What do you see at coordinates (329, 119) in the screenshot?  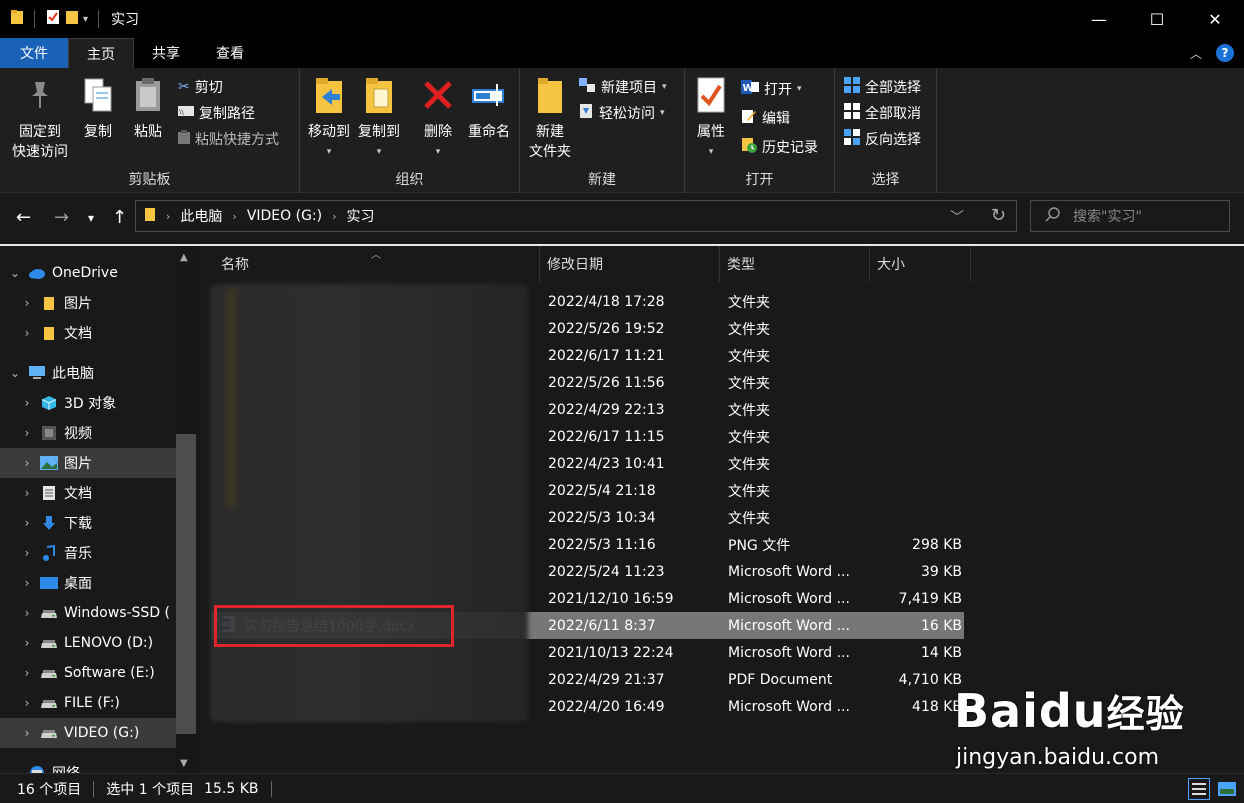 I see `move-to-button: 移动到 ▾` at bounding box center [329, 119].